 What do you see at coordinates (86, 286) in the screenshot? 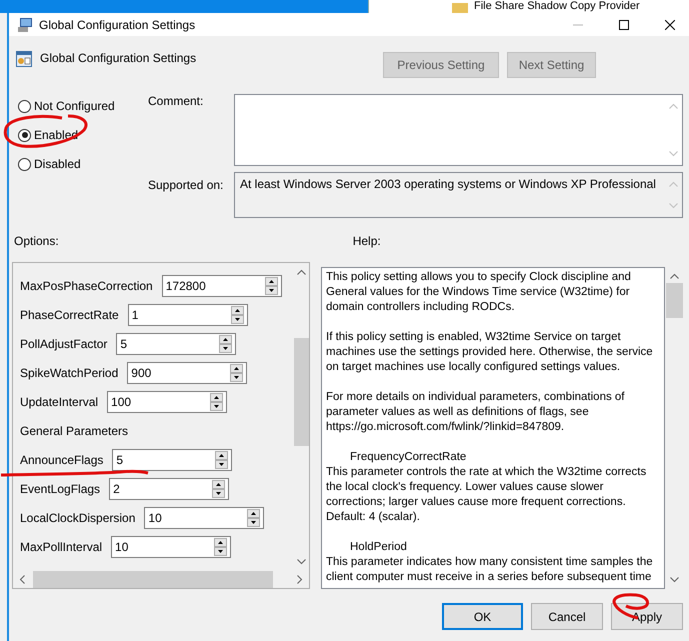
I see `option-label: MaxPosPhaseCorrection` at bounding box center [86, 286].